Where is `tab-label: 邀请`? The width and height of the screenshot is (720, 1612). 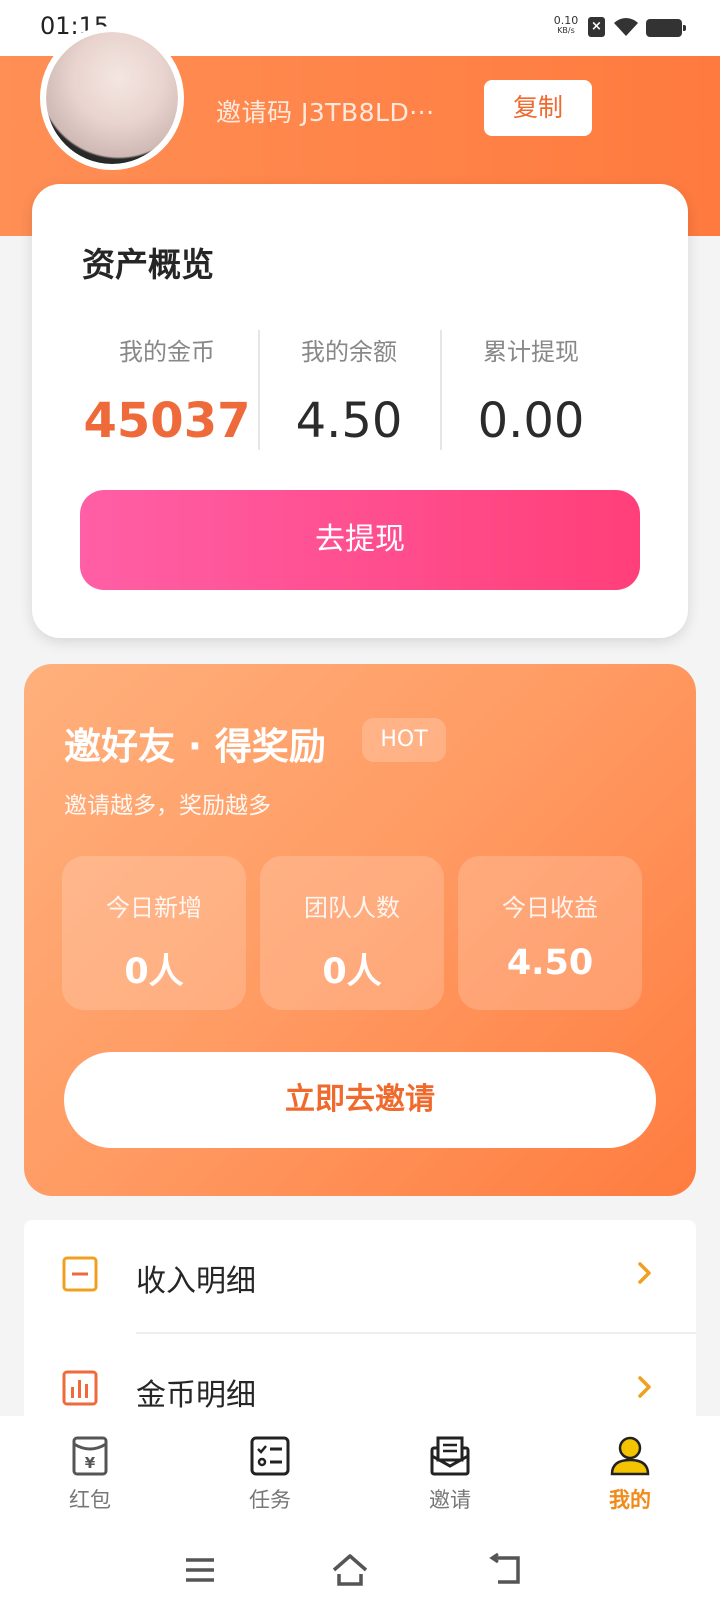
tab-label: 邀请 is located at coordinates (450, 1500).